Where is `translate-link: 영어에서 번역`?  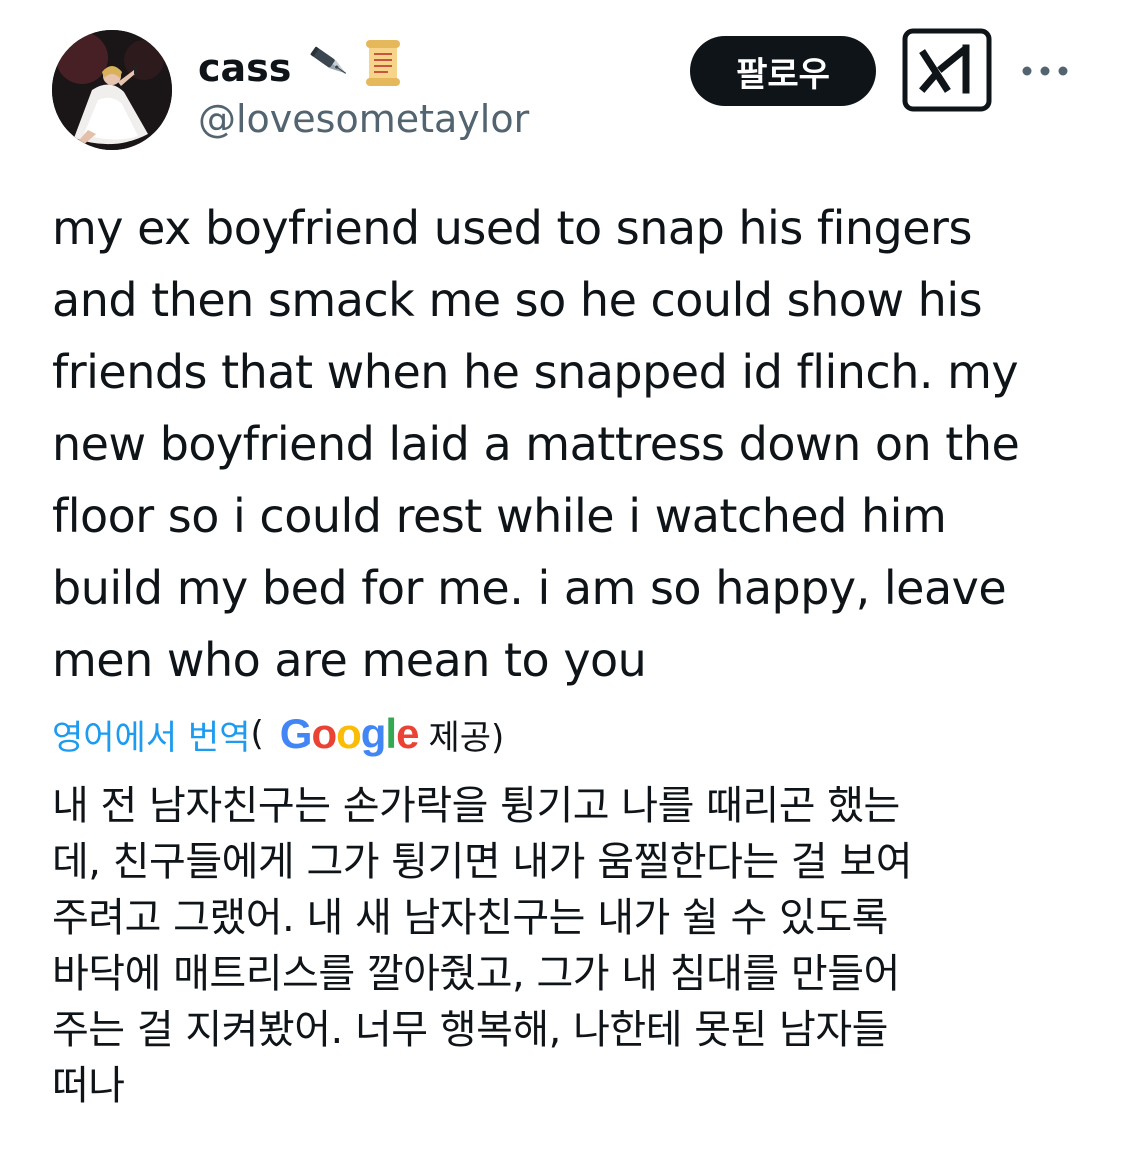 translate-link: 영어에서 번역 is located at coordinates (151, 734).